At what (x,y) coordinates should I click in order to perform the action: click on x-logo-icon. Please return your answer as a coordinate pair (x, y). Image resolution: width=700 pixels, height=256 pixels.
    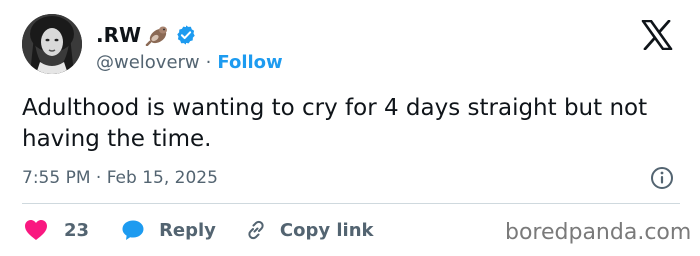
    Looking at the image, I should click on (657, 35).